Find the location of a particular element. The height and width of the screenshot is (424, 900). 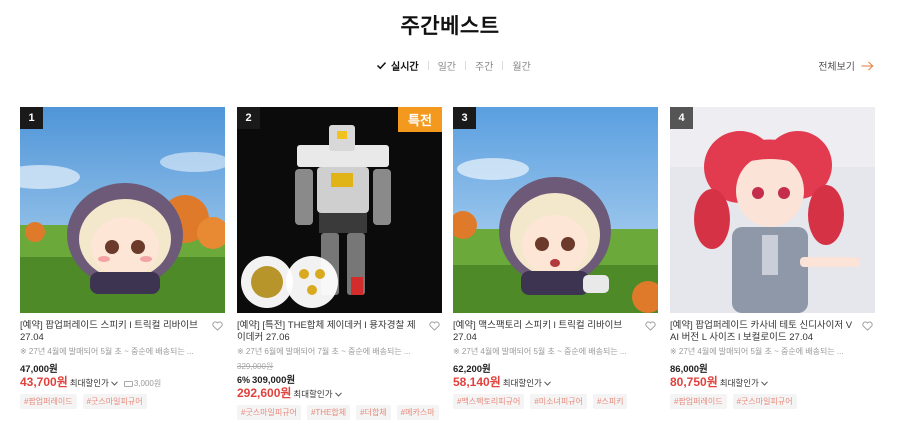

coupon-icon is located at coordinates (128, 383).